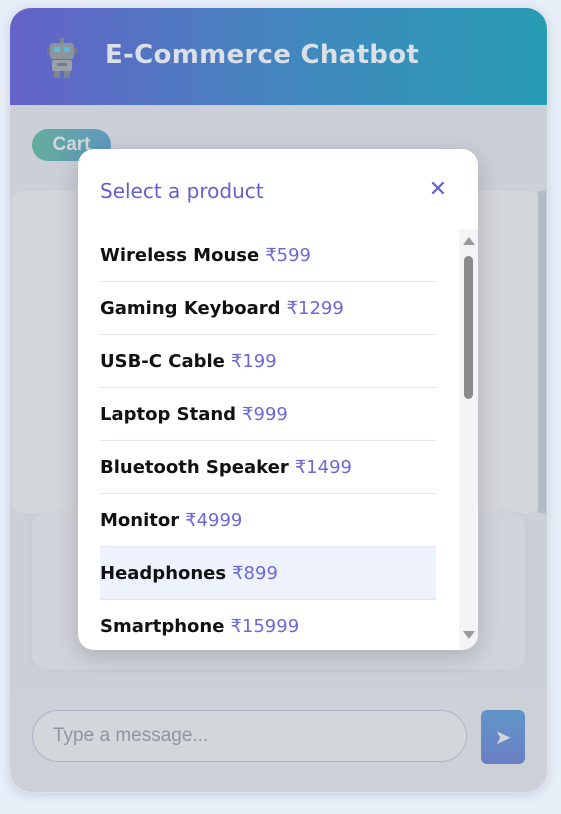  Describe the element at coordinates (265, 626) in the screenshot. I see `product-price: ₹15999` at that location.